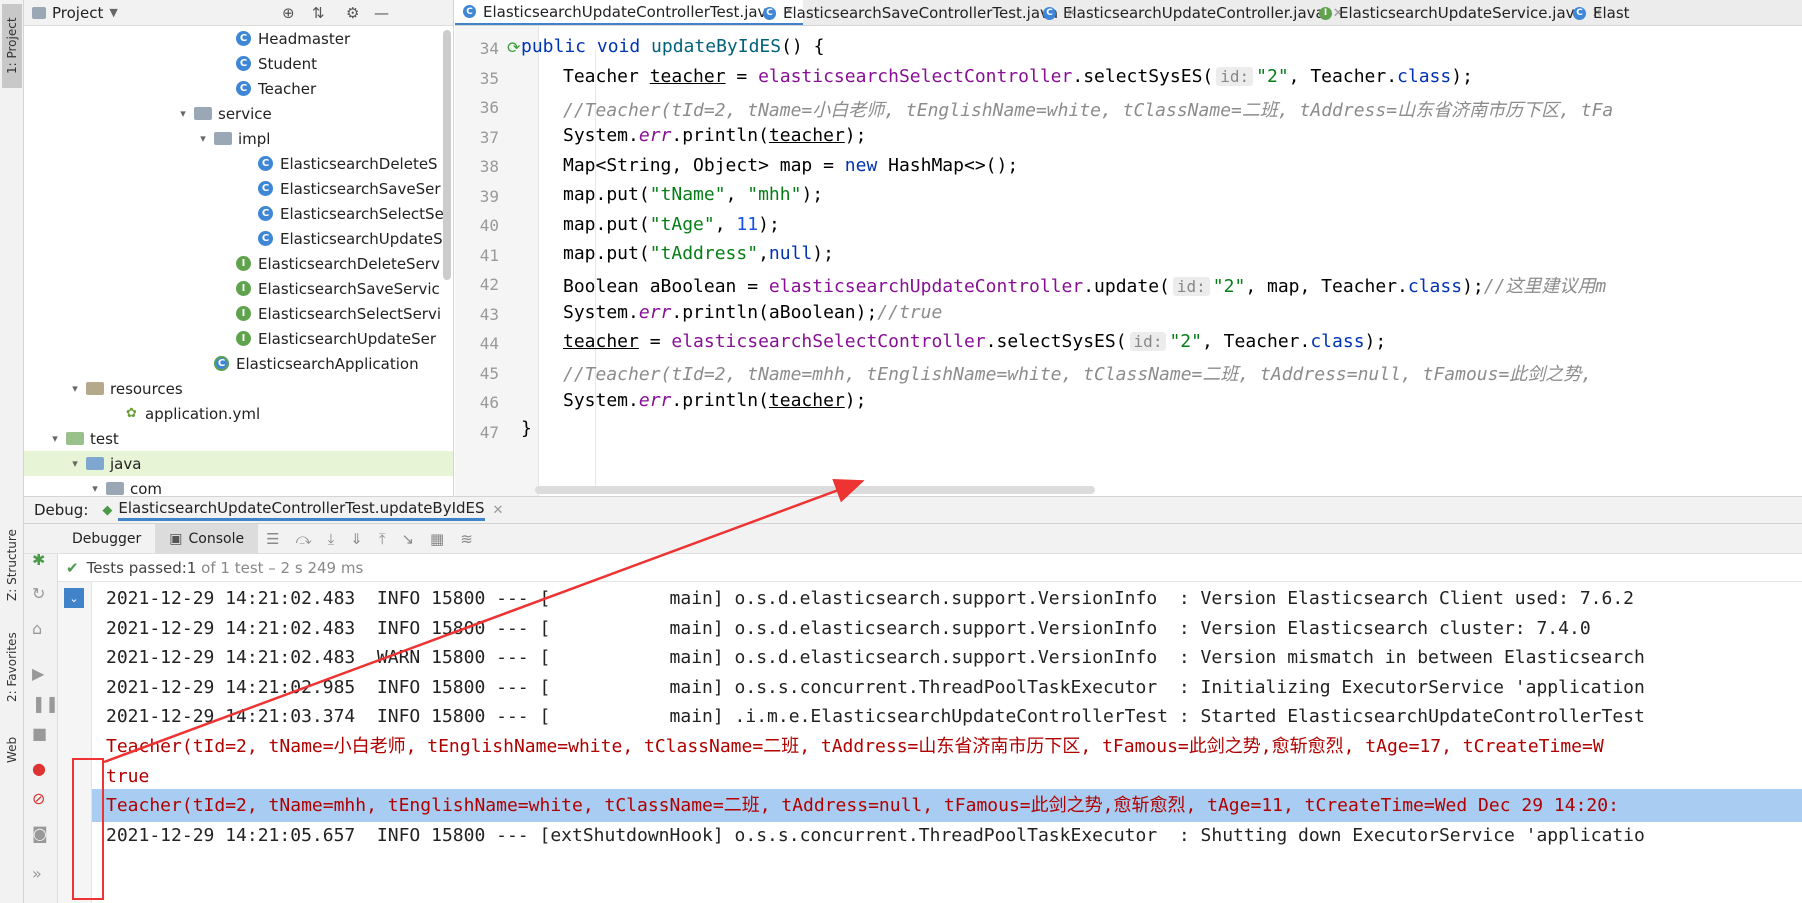 Image resolution: width=1802 pixels, height=903 pixels. I want to click on tree-item-label: test, so click(104, 438).